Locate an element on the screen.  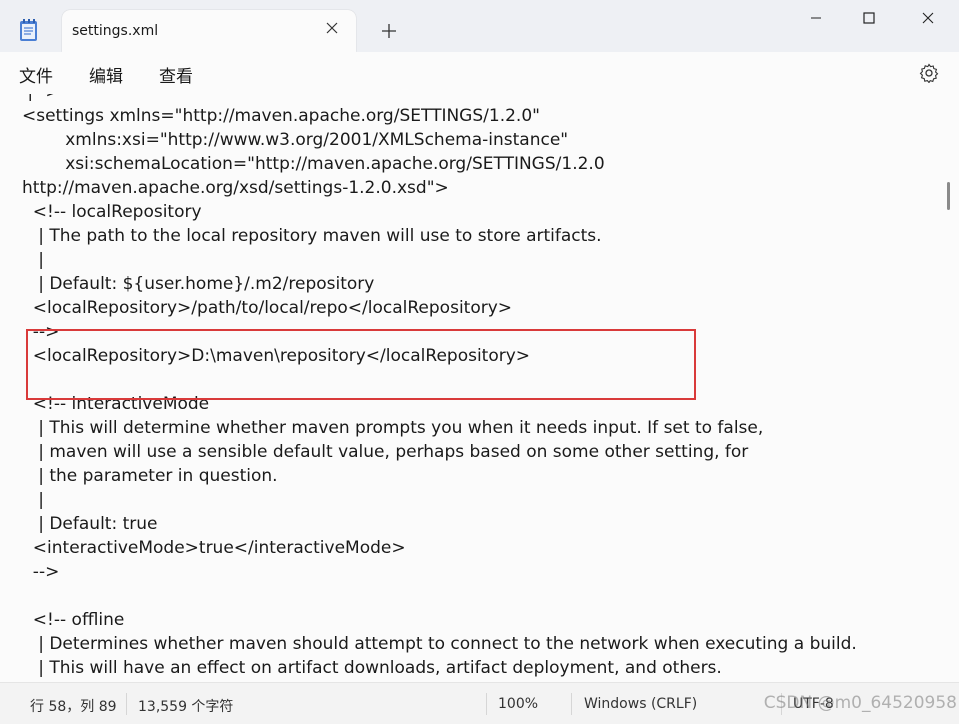
code-line: | Default: true is located at coordinates (439, 524).